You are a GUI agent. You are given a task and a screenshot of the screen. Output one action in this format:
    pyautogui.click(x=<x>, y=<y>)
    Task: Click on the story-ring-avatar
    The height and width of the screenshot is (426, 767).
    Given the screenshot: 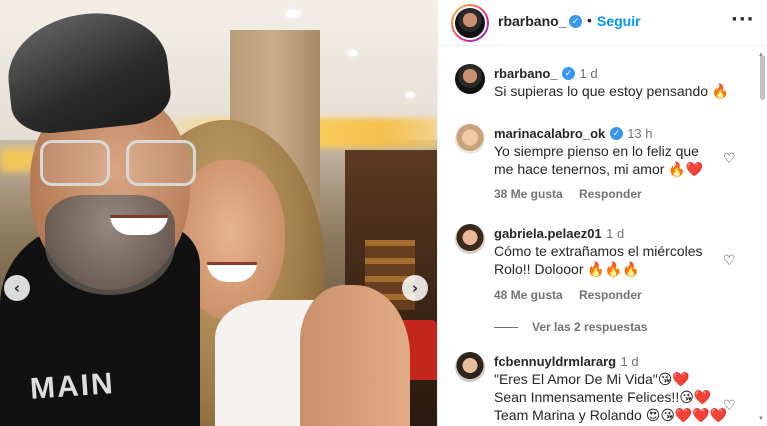 What is the action you would take?
    pyautogui.click(x=470, y=23)
    